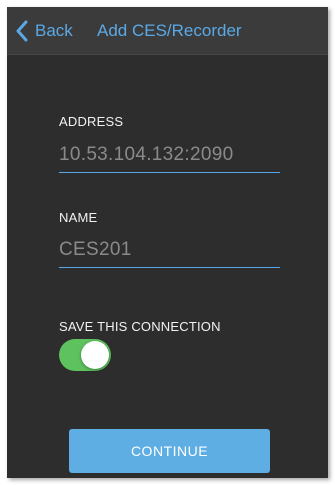 This screenshot has height=485, width=335. I want to click on address-label: ADDRESS, so click(91, 121).